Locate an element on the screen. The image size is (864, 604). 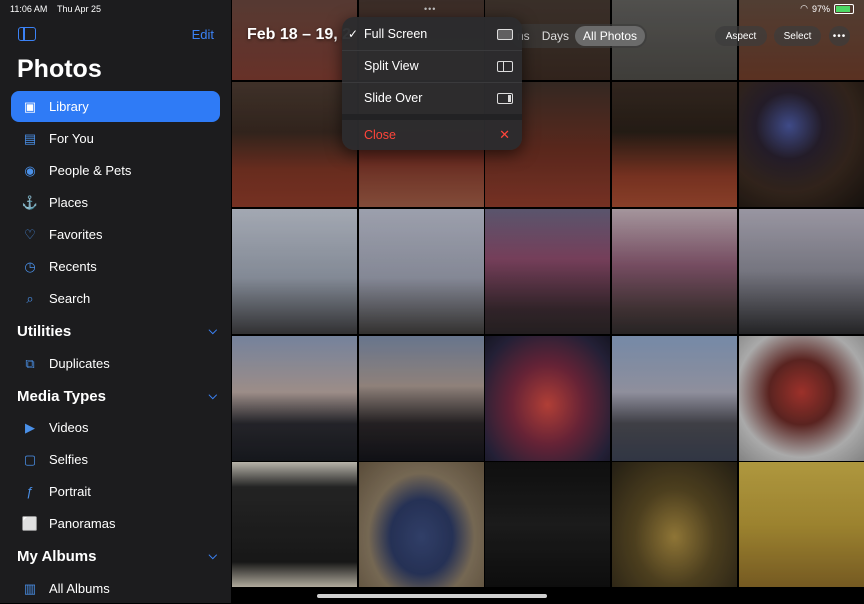
sidebar-item-label: Places is located at coordinates (69, 202).